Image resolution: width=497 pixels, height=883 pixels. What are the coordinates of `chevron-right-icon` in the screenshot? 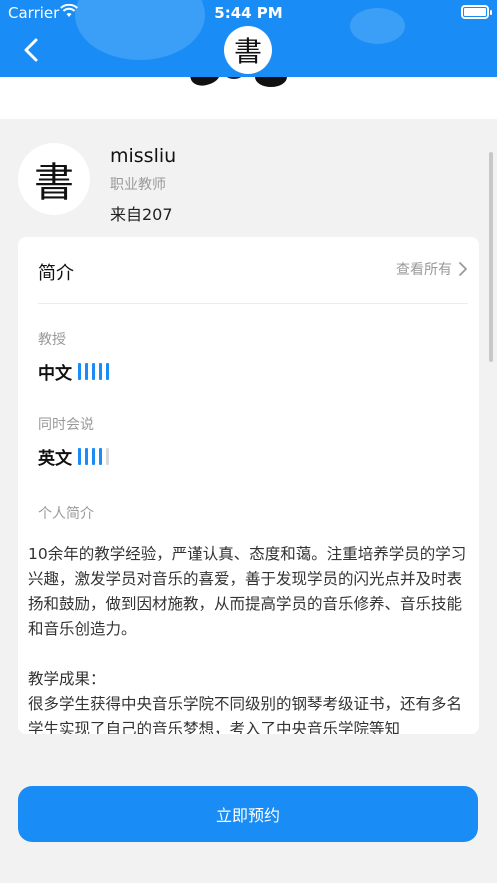 It's located at (463, 269).